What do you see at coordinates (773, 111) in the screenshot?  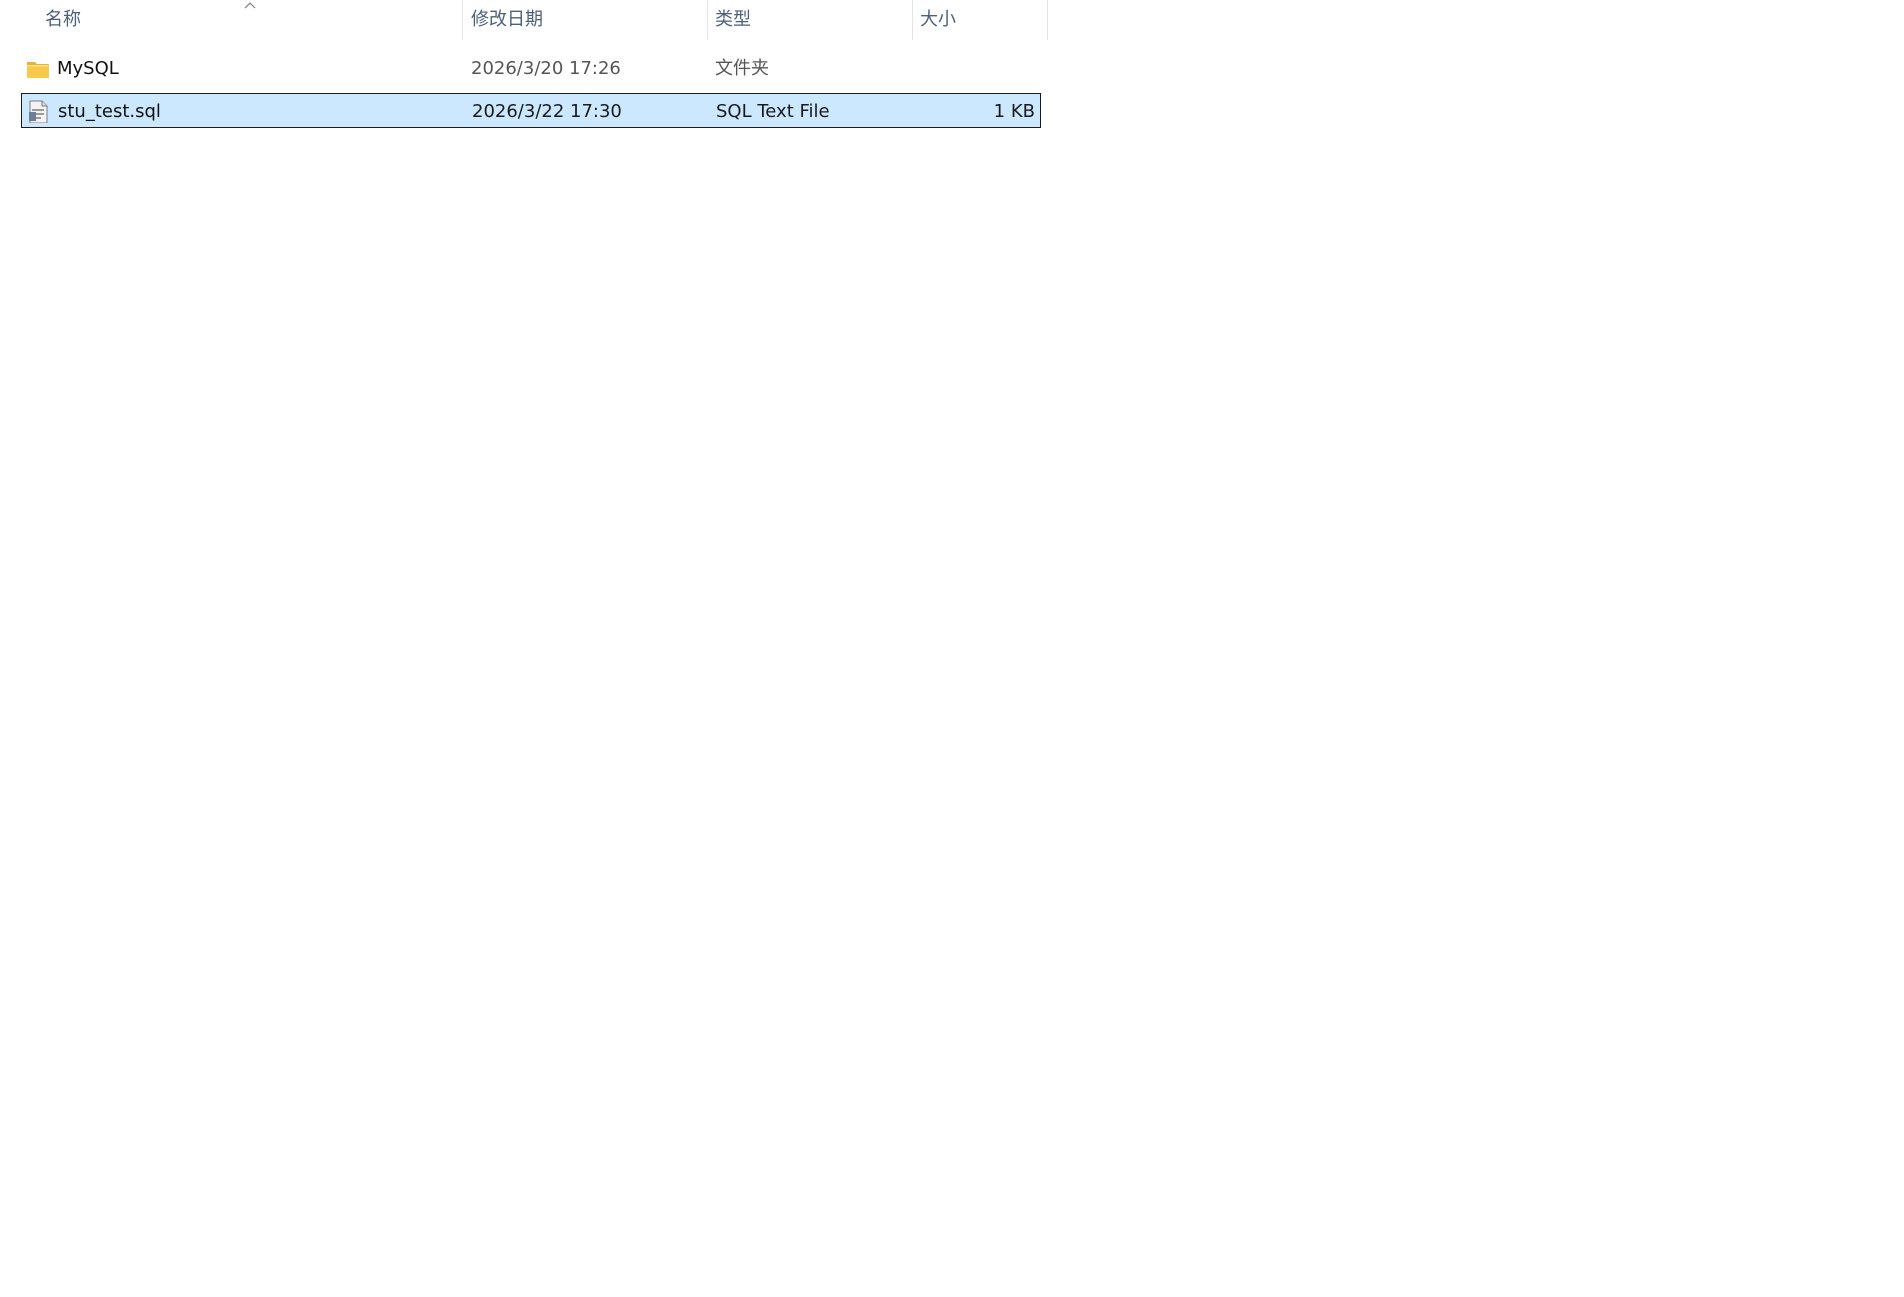 I see `file-type: SQL Text File` at bounding box center [773, 111].